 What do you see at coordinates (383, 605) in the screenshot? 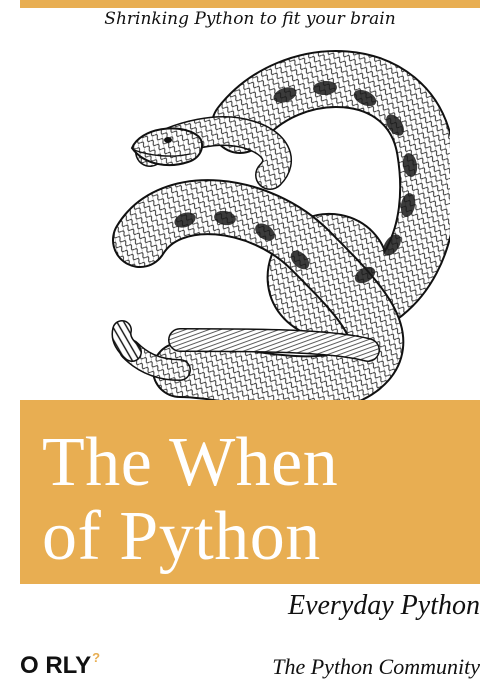
I see `book-subtitle: Everyday Python` at bounding box center [383, 605].